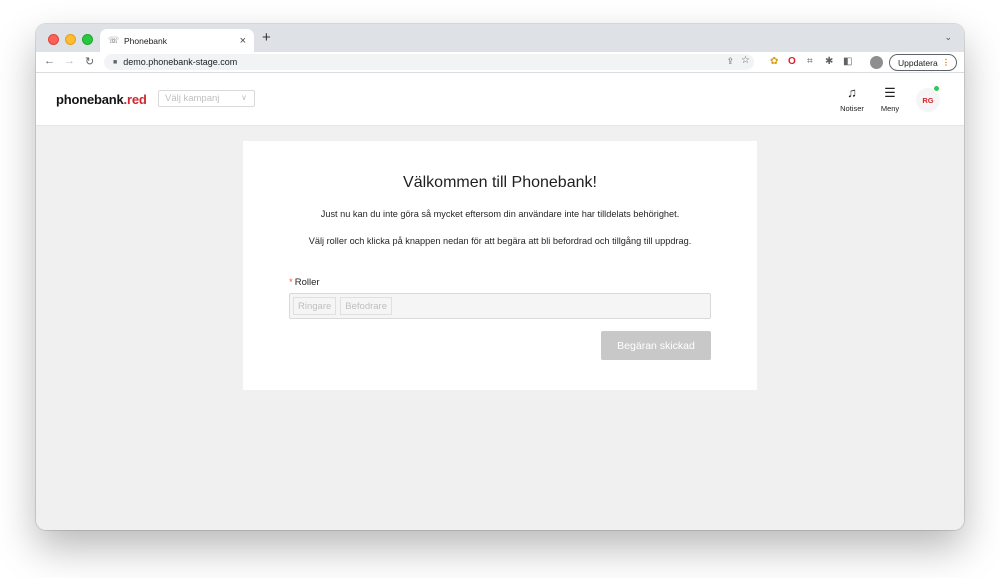 This screenshot has width=1000, height=578. Describe the element at coordinates (745, 60) in the screenshot. I see `bookmark-star-icon: ☆` at that location.